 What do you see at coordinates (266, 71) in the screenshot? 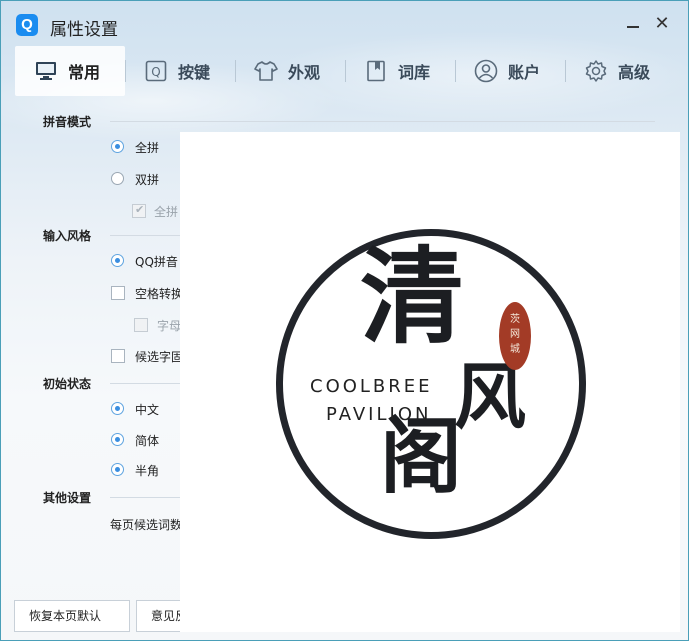
I see `tshirt-icon` at bounding box center [266, 71].